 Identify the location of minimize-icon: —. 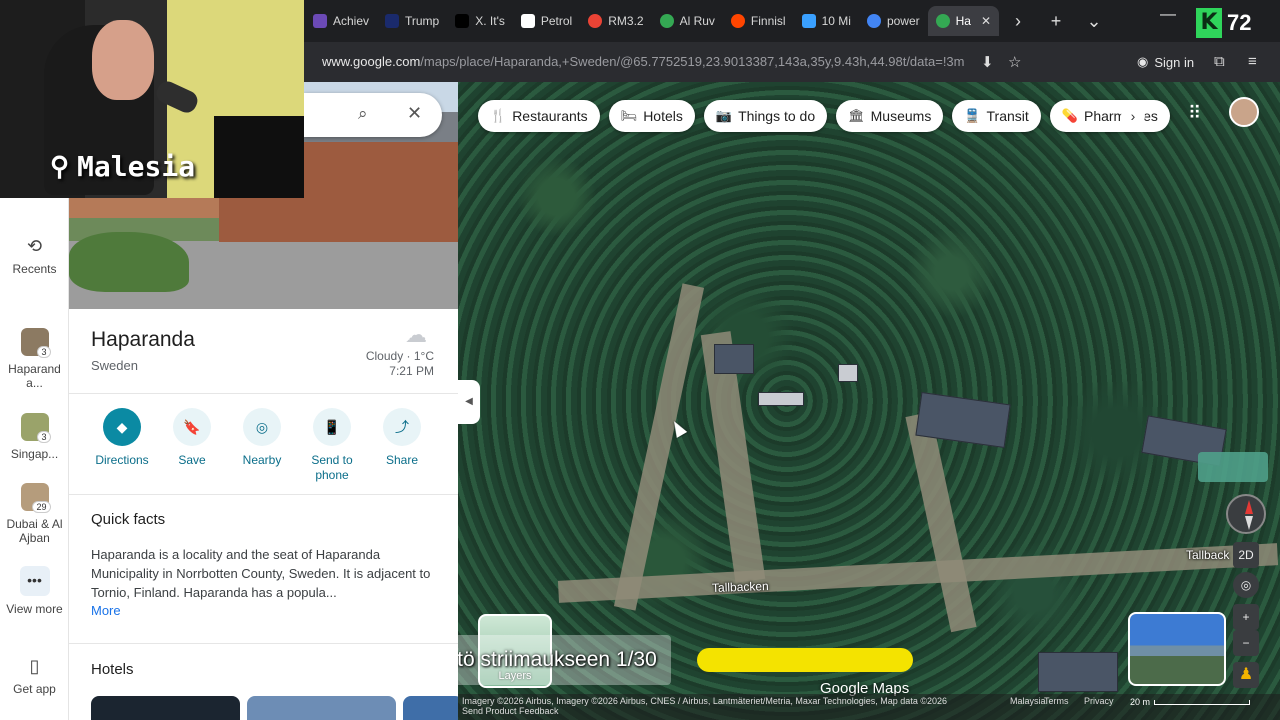
(1168, 15).